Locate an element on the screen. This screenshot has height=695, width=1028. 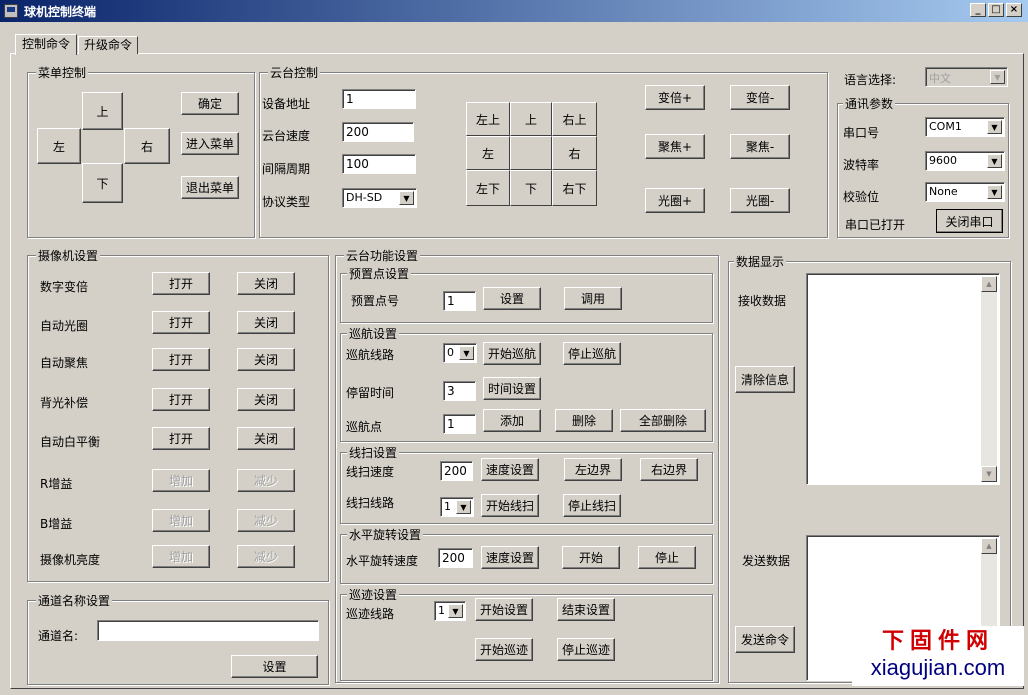
ptz-center is located at coordinates (531, 153).